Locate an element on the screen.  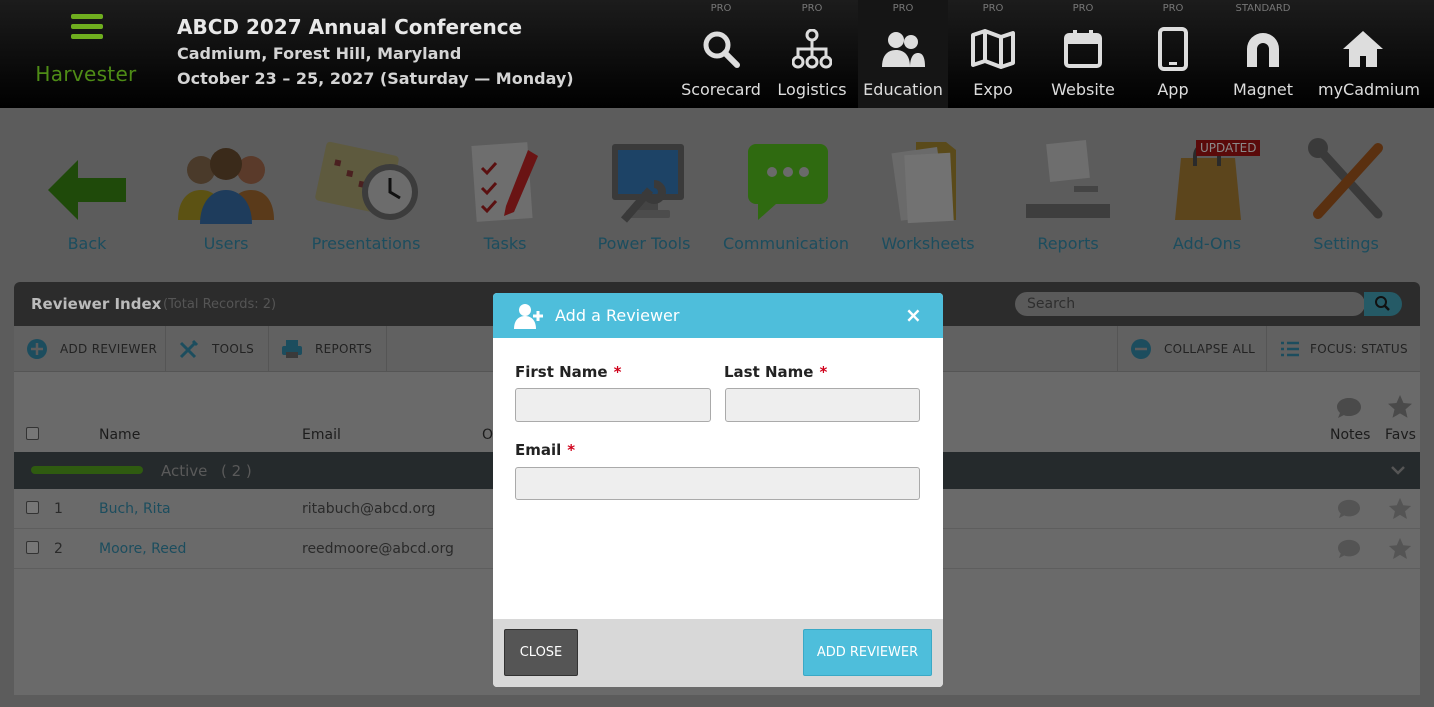
nav-education: PRO Education is located at coordinates (903, 54).